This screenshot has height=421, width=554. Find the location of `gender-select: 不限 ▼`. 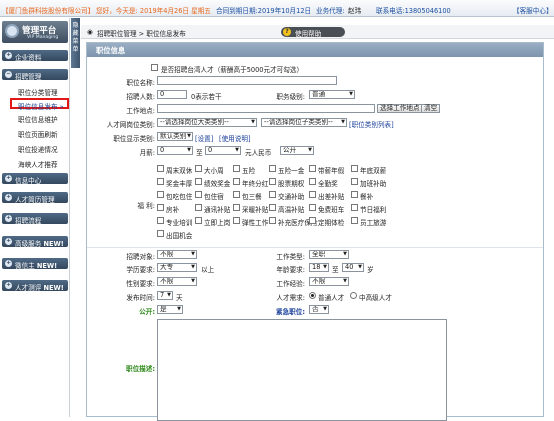

gender-select: 不限 ▼ is located at coordinates (177, 281).